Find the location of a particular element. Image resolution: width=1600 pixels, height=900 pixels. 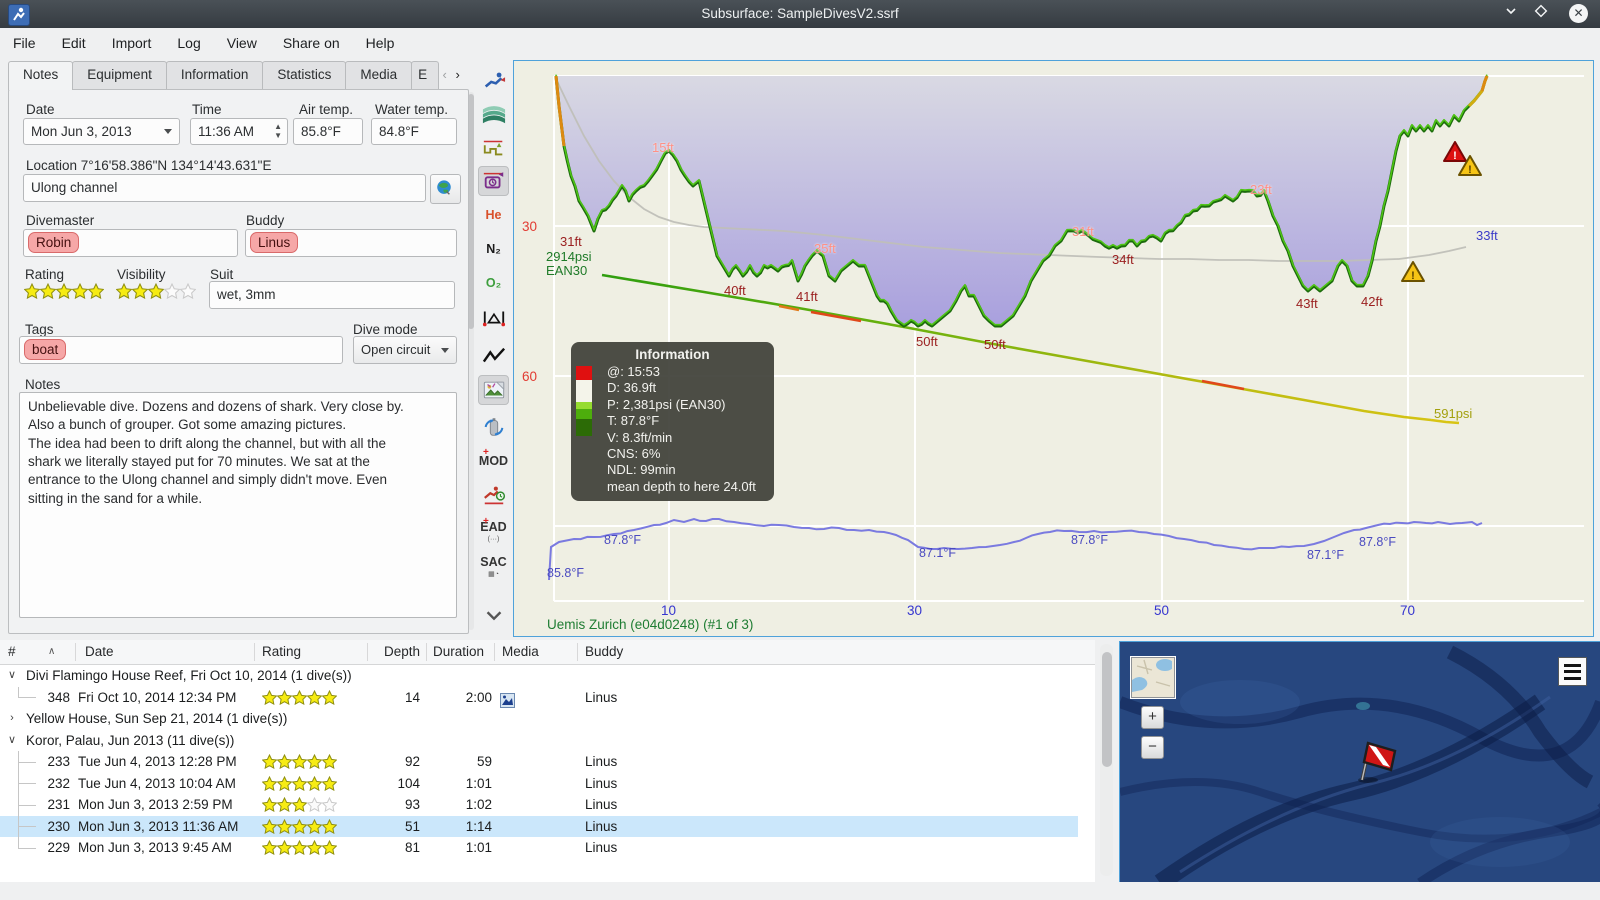

menu-item-log: Log is located at coordinates (188, 43).